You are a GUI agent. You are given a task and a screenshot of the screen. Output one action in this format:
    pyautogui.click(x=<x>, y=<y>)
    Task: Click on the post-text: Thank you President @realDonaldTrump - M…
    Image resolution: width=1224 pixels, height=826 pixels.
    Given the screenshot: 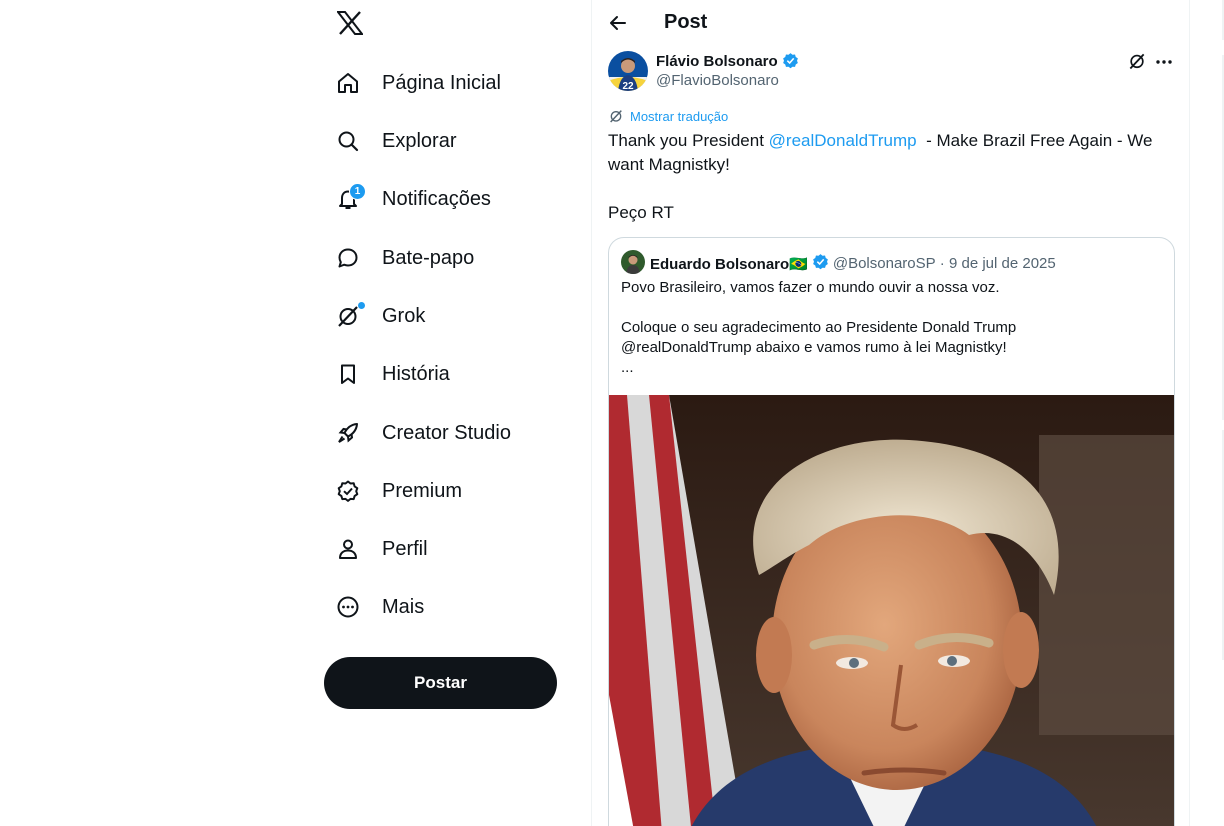 What is the action you would take?
    pyautogui.click(x=890, y=177)
    